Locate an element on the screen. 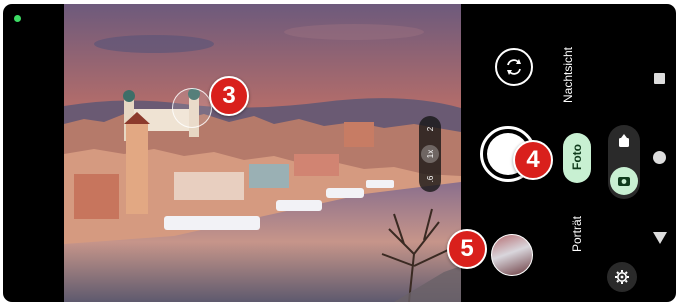 The image size is (679, 305). video-camera-icon is located at coordinates (624, 140).